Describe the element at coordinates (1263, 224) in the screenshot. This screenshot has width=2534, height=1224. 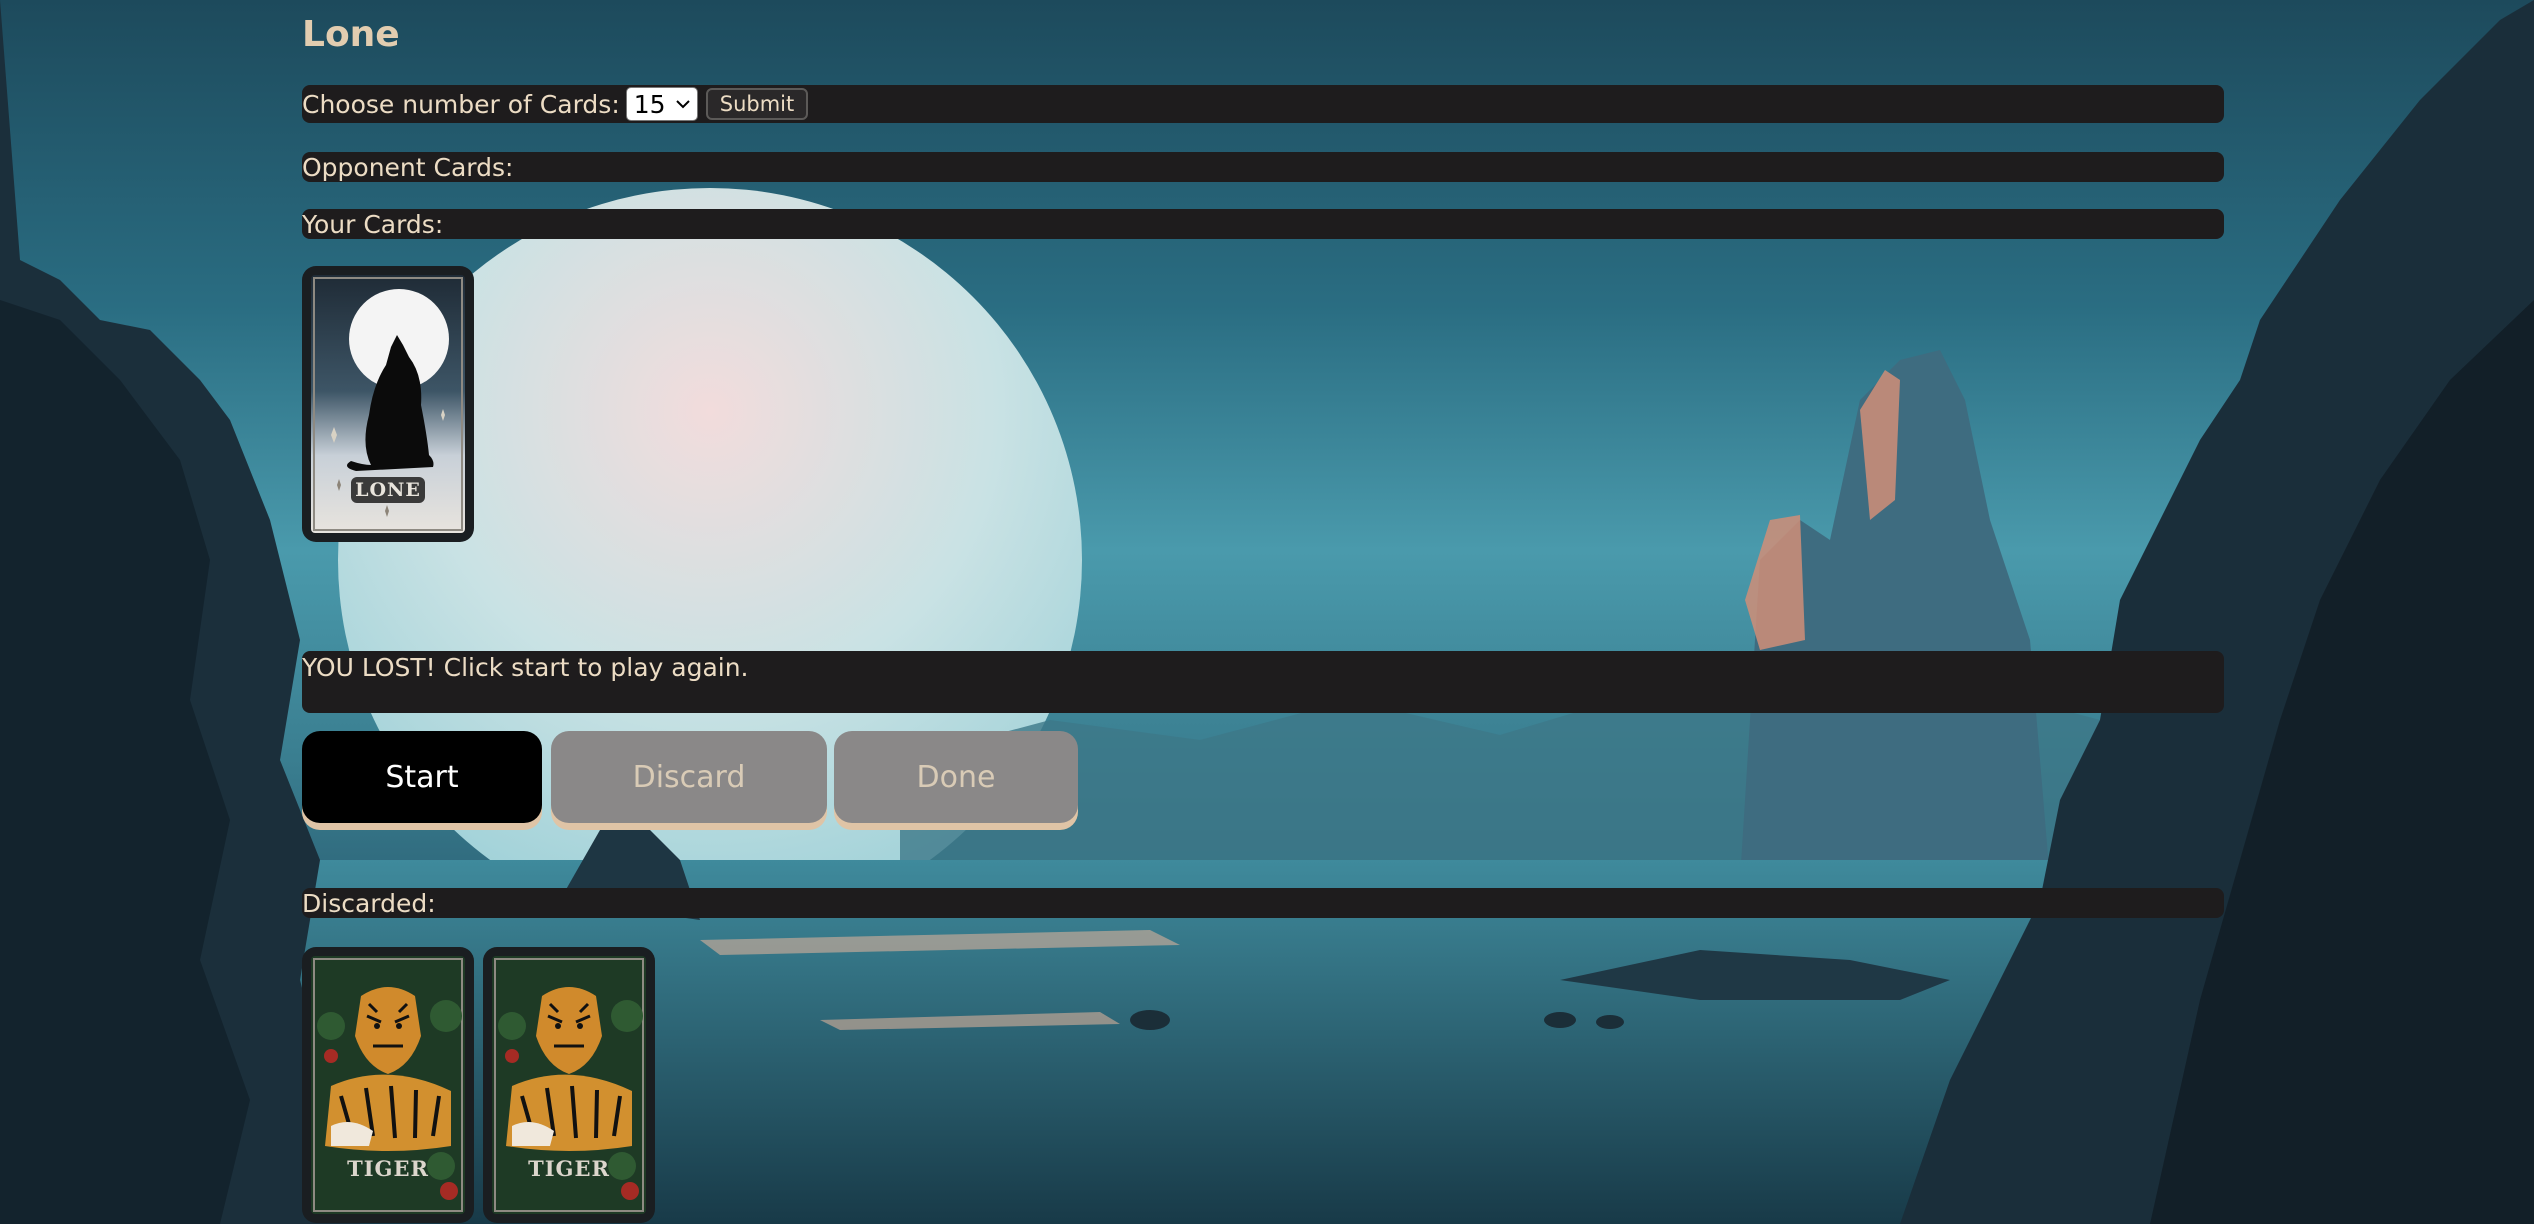
I see `your-cards-bar: Your Cards:` at that location.